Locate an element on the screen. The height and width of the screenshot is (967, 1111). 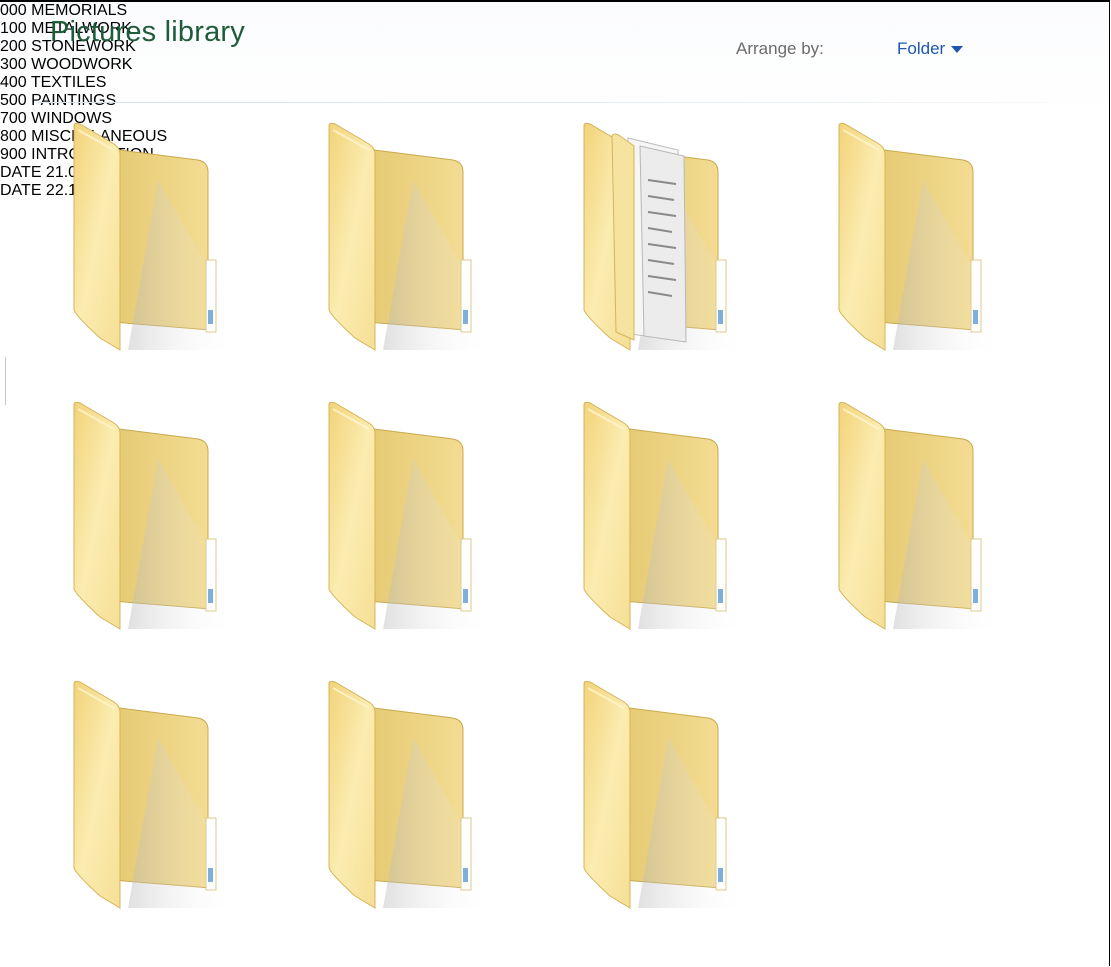
arrange-by-value: Folder is located at coordinates (921, 48).